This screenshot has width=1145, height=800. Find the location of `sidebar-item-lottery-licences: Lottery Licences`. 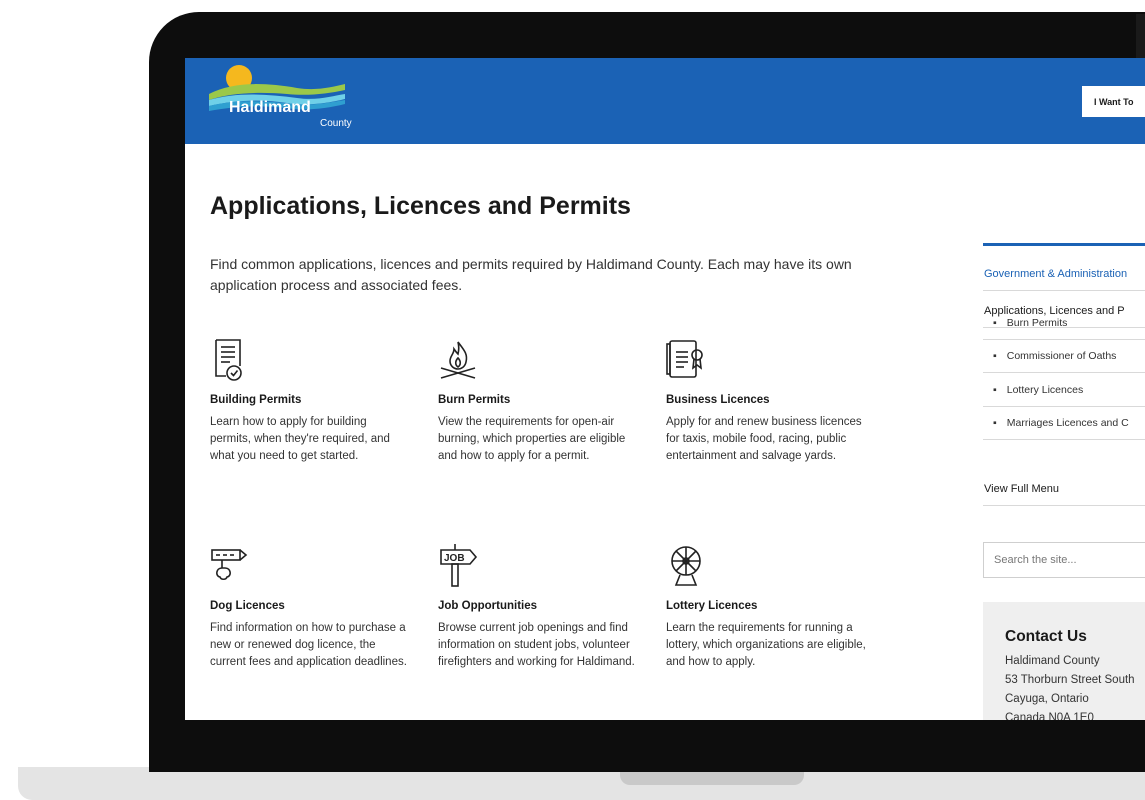

sidebar-item-lottery-licences: Lottery Licences is located at coordinates (1068, 390).